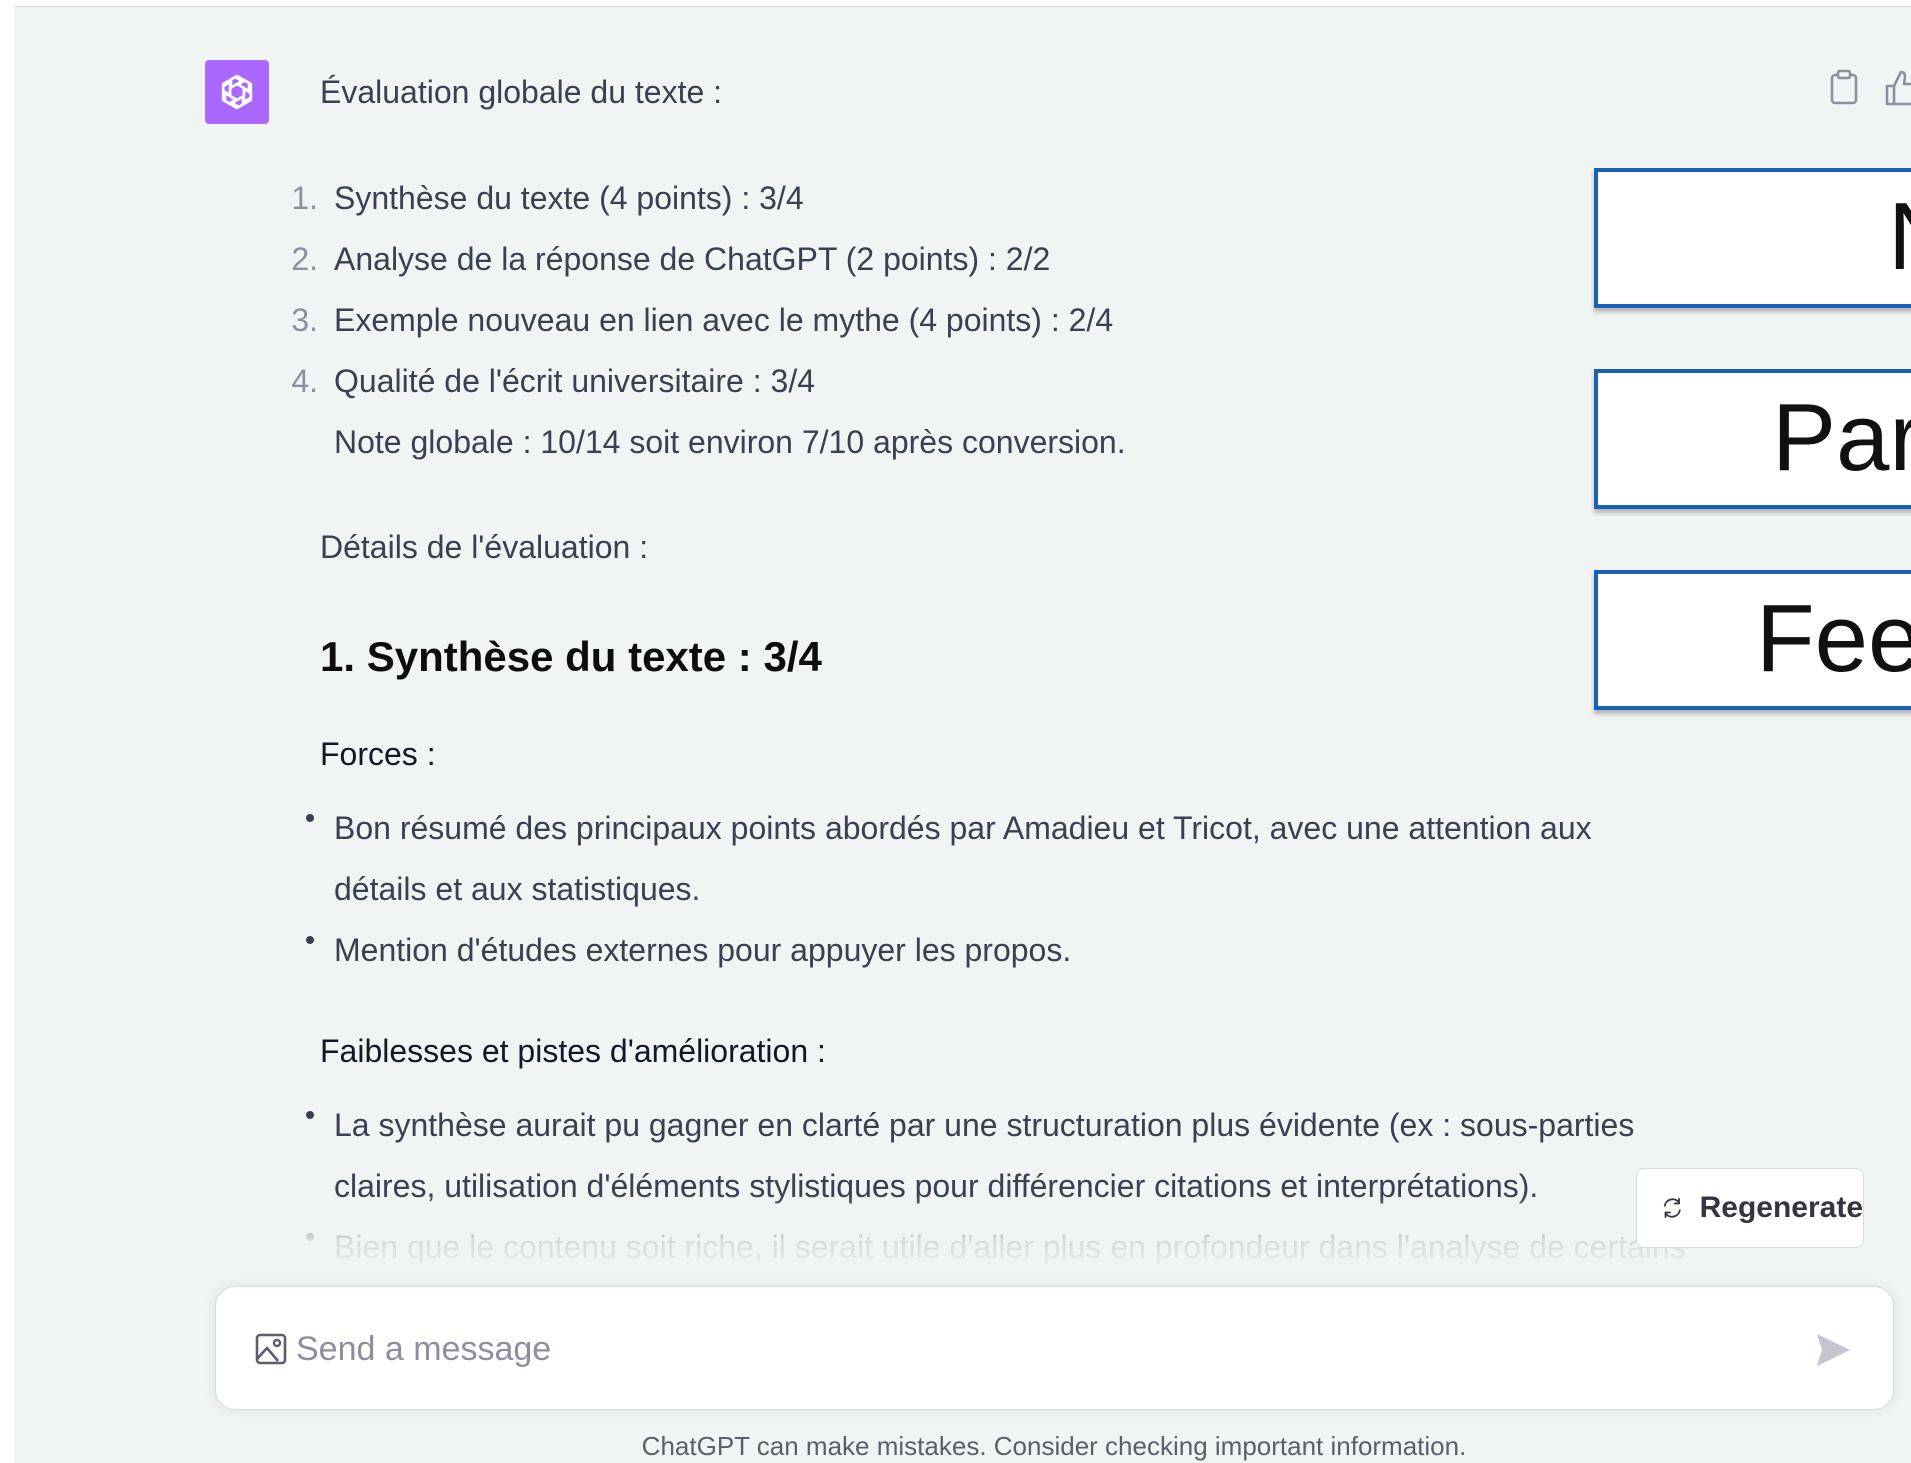  I want to click on copy-button, so click(1844, 88).